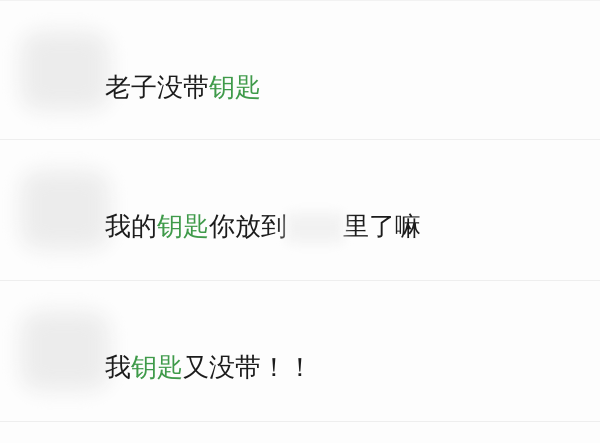 The width and height of the screenshot is (600, 443). What do you see at coordinates (183, 88) in the screenshot?
I see `message-text: 老子没带钥匙` at bounding box center [183, 88].